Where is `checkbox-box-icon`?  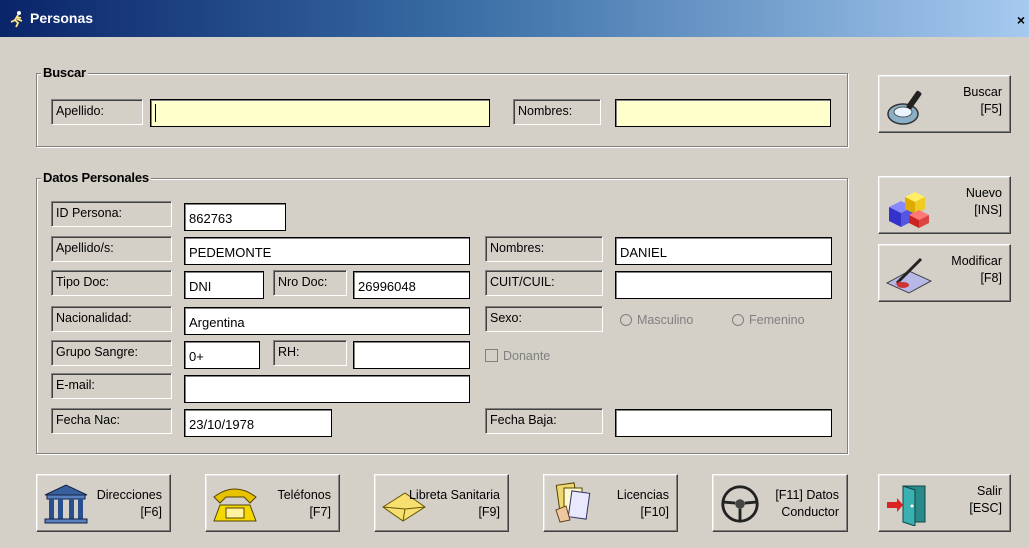 checkbox-box-icon is located at coordinates (491, 355).